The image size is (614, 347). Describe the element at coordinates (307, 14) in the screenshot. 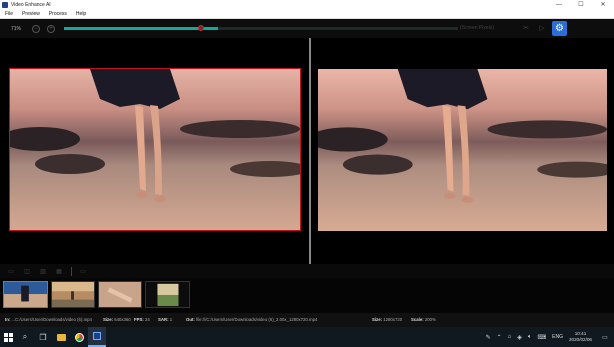

I see `menu-bar: File Preview Process Help` at that location.